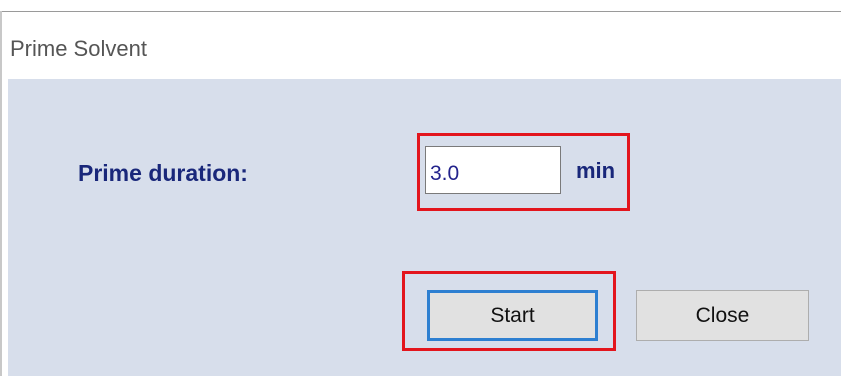 Image resolution: width=841 pixels, height=376 pixels. I want to click on duration-highlight-box, so click(523, 172).